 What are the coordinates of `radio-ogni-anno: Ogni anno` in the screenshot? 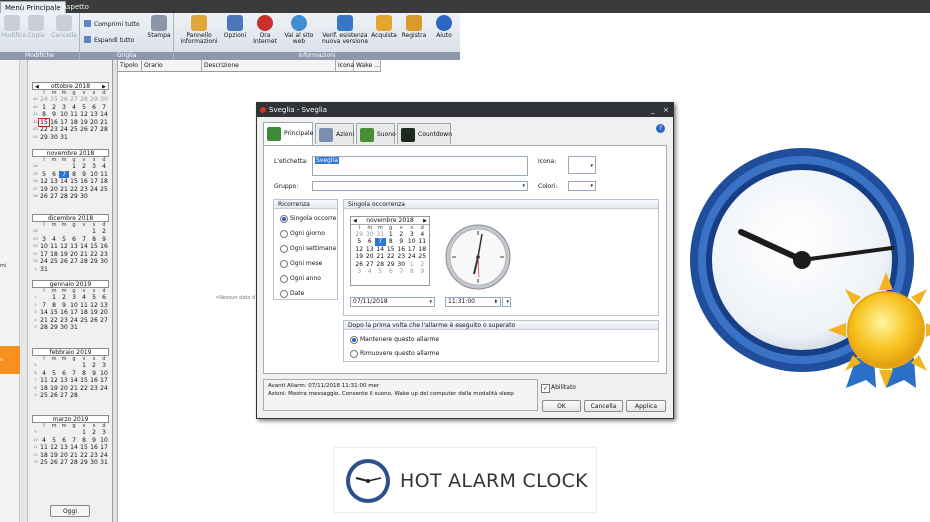 It's located at (300, 279).